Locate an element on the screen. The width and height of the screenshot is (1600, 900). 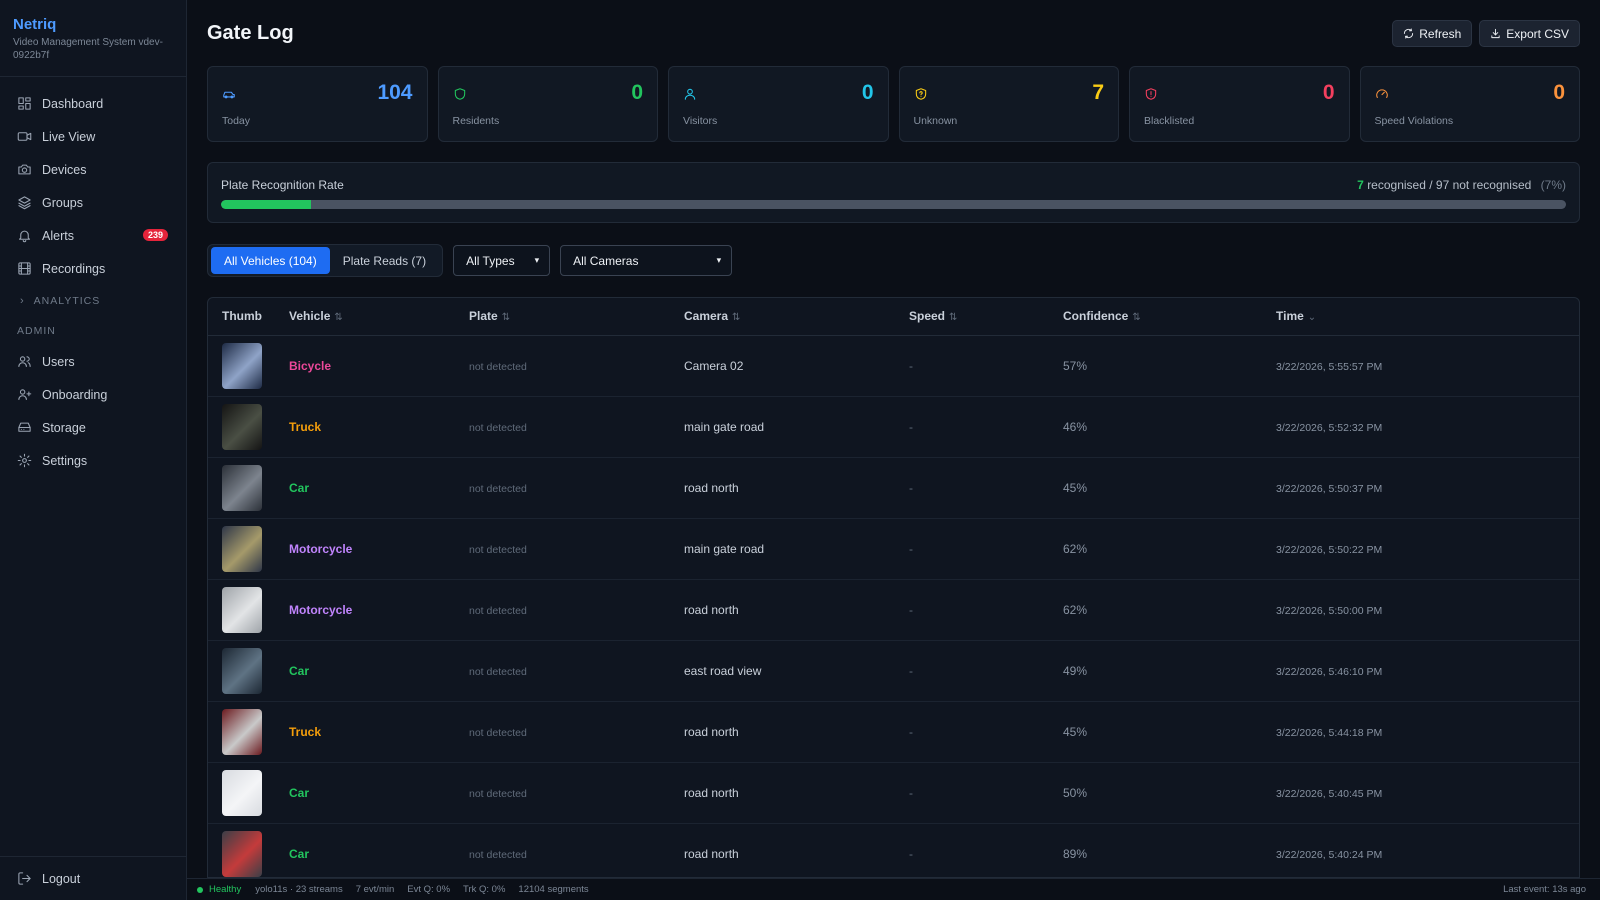
sidebar-item-recordings: Recordings is located at coordinates (93, 268).